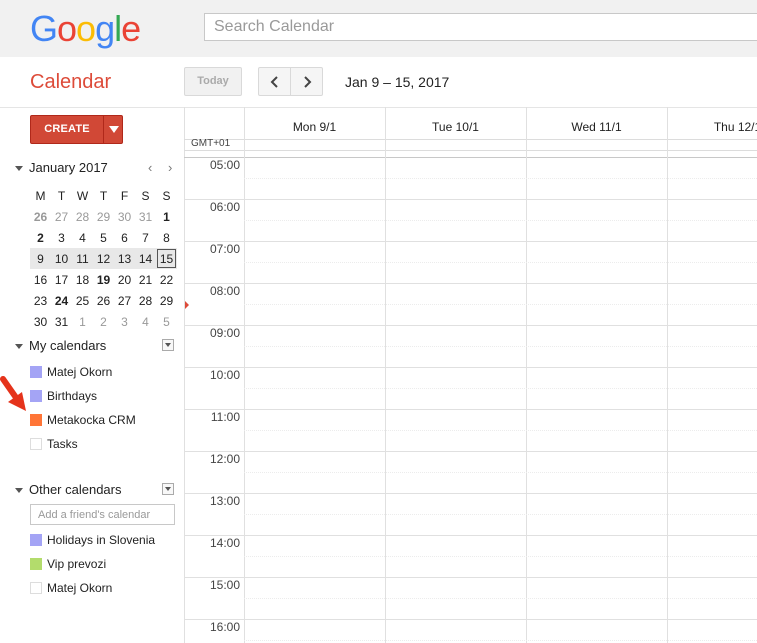 The image size is (757, 643). What do you see at coordinates (103, 258) in the screenshot?
I see `mini-calendar-day: 12` at bounding box center [103, 258].